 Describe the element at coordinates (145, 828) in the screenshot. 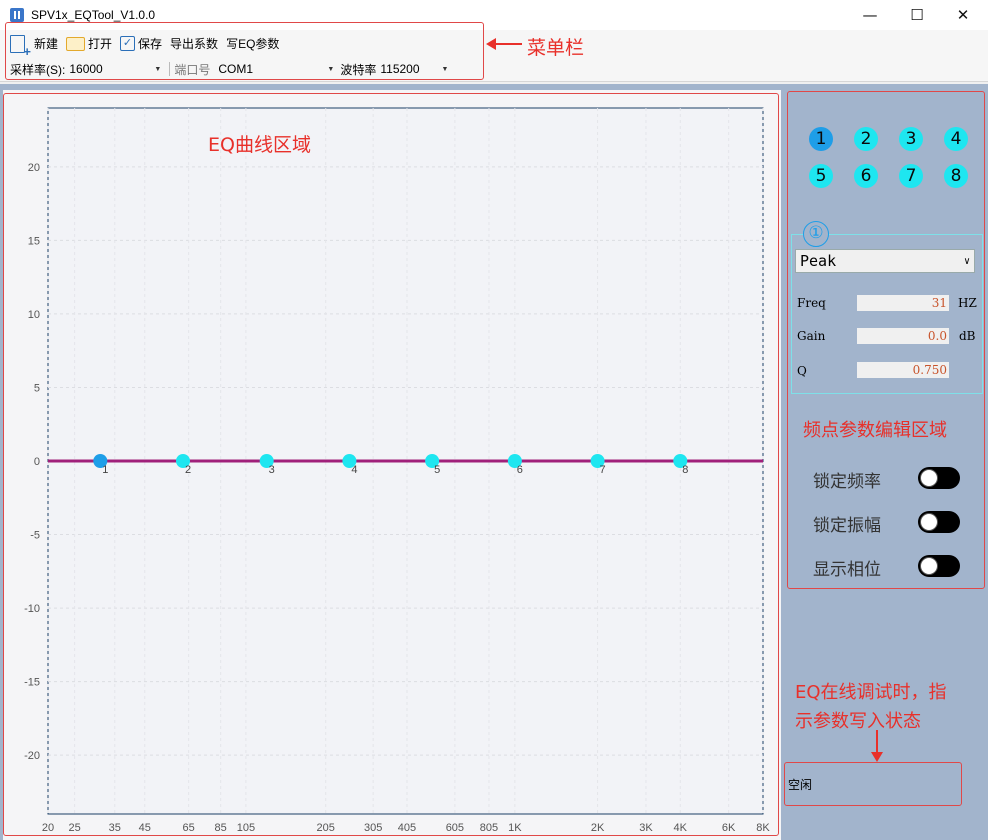

I see `x-tick-label: 45` at that location.